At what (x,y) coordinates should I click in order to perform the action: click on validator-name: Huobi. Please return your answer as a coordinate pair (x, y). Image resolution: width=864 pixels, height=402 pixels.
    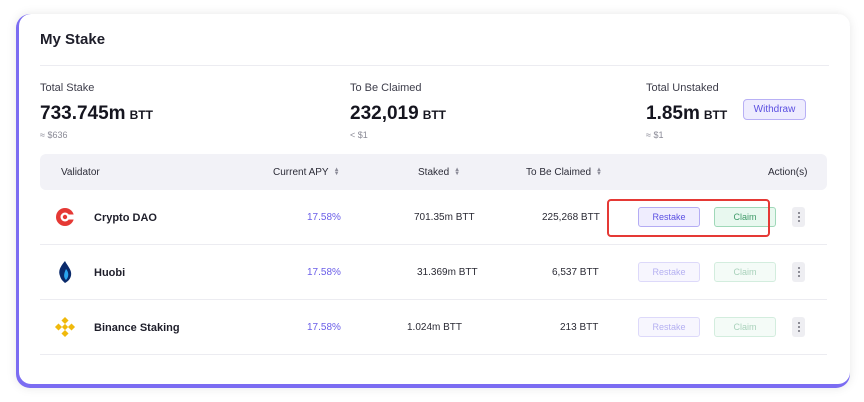
    Looking at the image, I should click on (110, 272).